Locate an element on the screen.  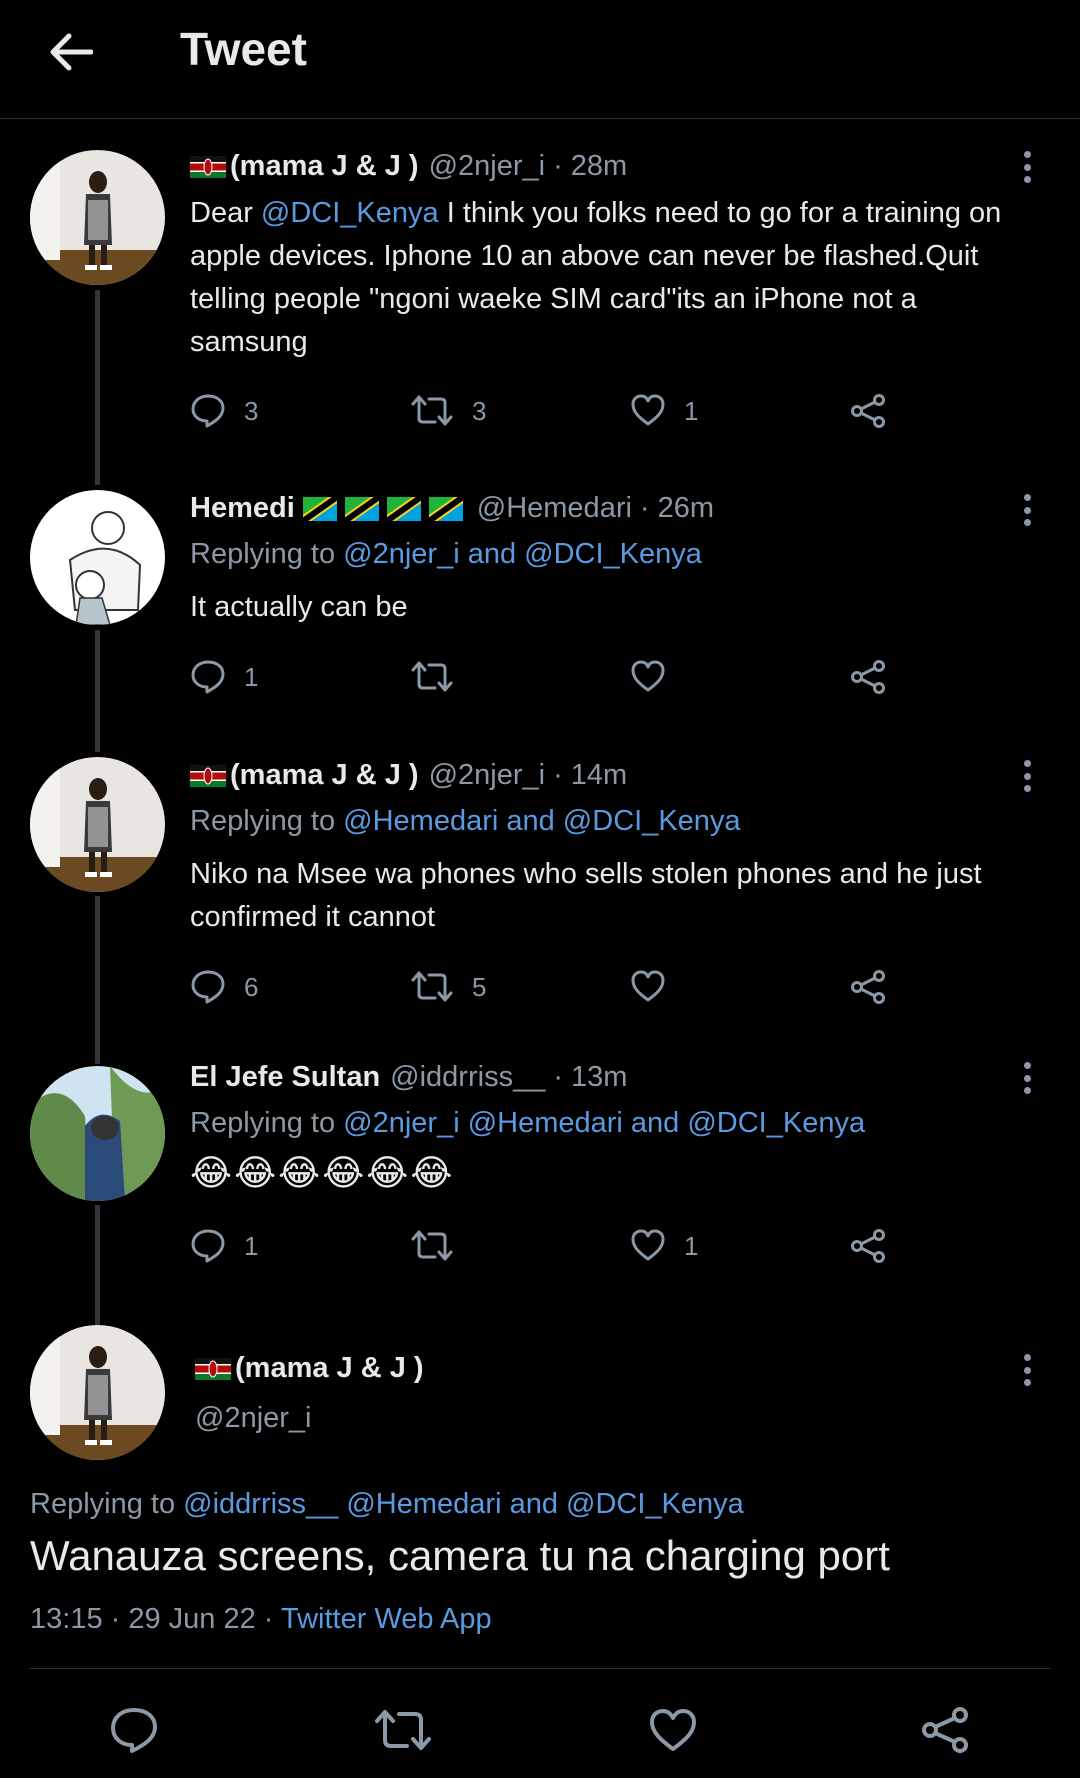
source-link: Twitter Web App is located at coordinates (386, 1619).